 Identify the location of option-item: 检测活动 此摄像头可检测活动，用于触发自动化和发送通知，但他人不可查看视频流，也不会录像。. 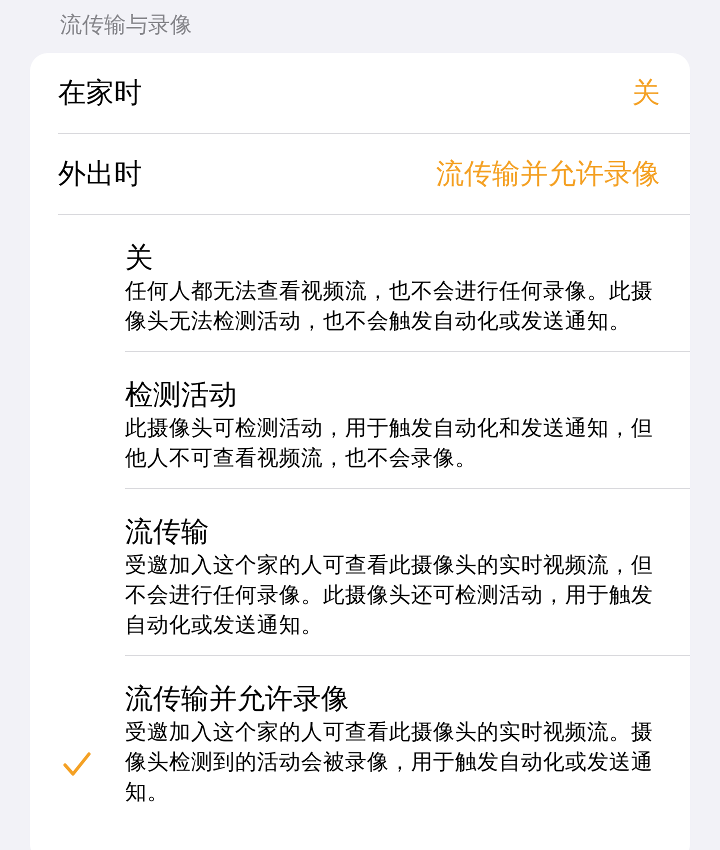
(374, 420).